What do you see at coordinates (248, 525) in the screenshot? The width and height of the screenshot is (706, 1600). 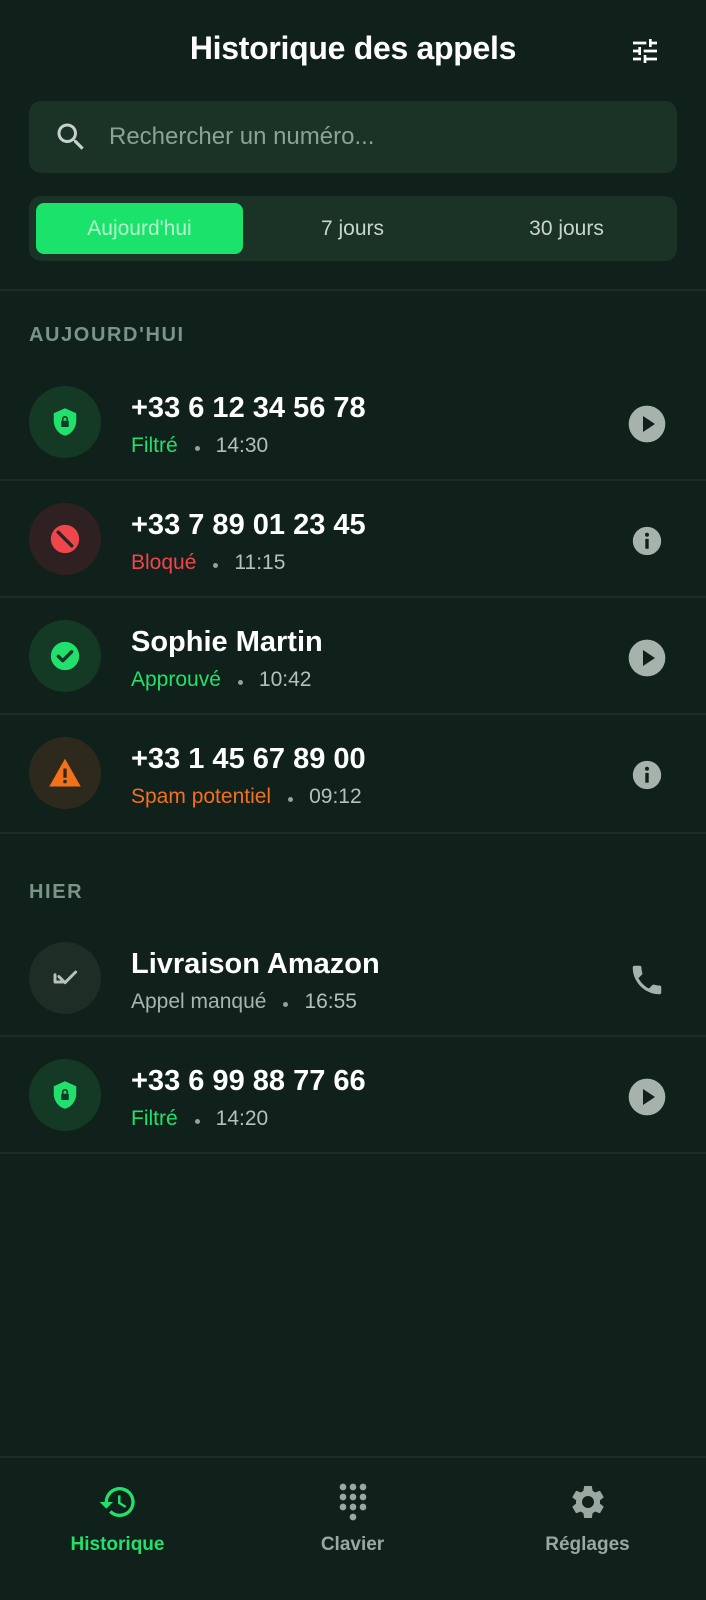 I see `call-title: +33 7 89 01 23 45` at bounding box center [248, 525].